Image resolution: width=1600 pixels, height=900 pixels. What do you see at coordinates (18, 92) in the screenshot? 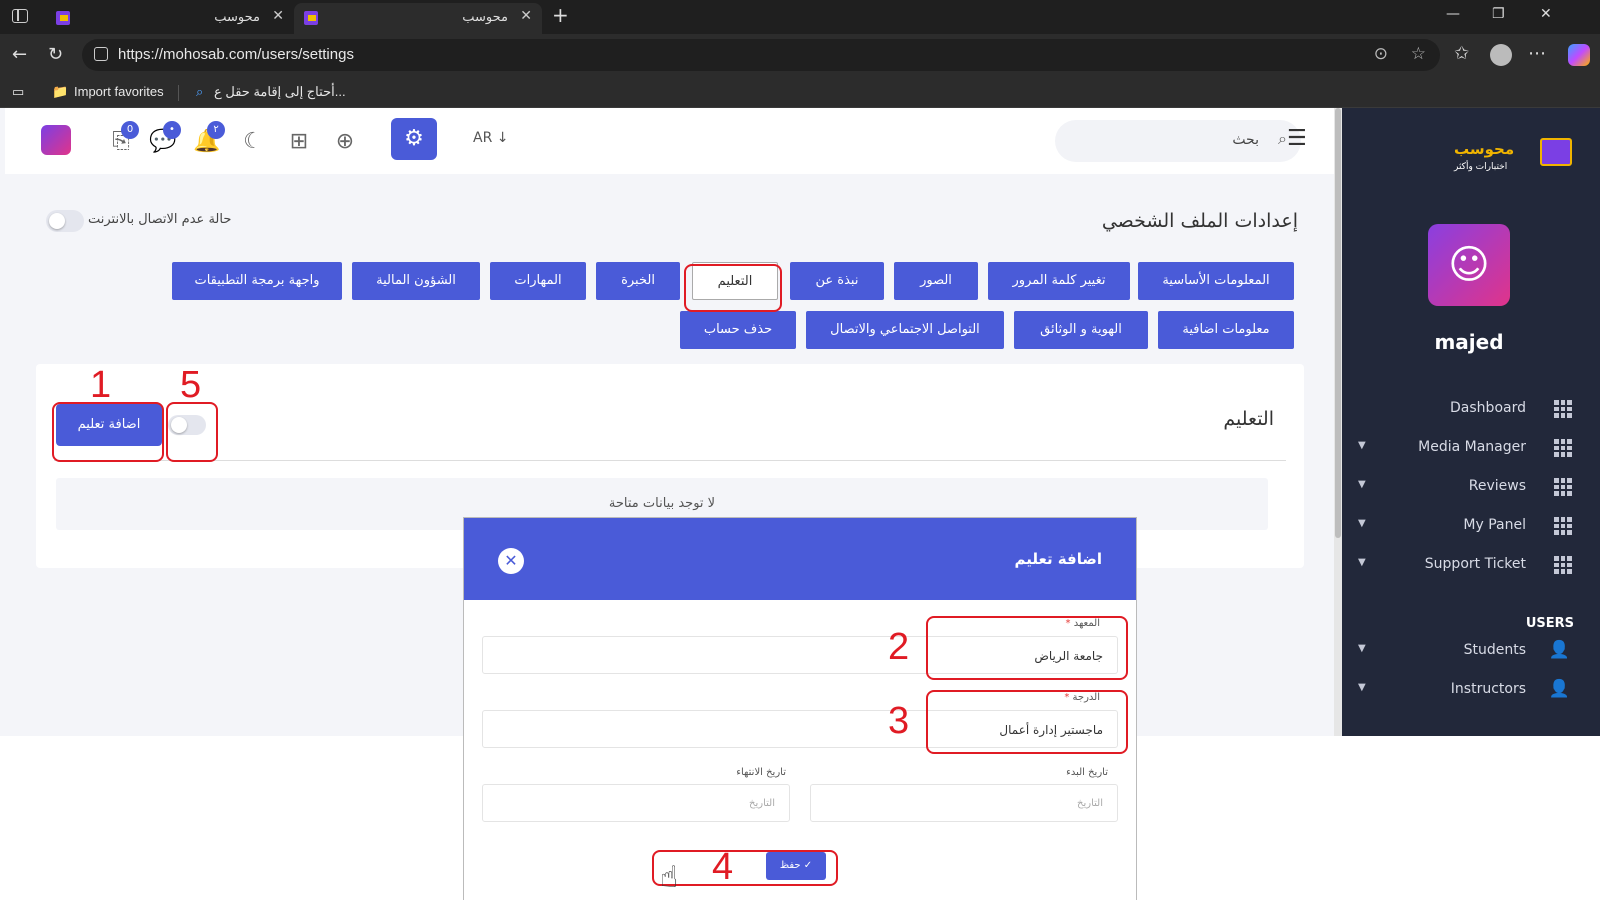
I see `reading-list-icon: ▭` at bounding box center [18, 92].